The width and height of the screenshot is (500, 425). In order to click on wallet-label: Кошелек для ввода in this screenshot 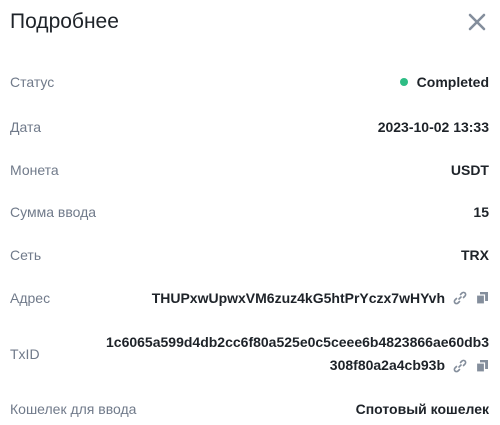, I will do `click(73, 409)`.